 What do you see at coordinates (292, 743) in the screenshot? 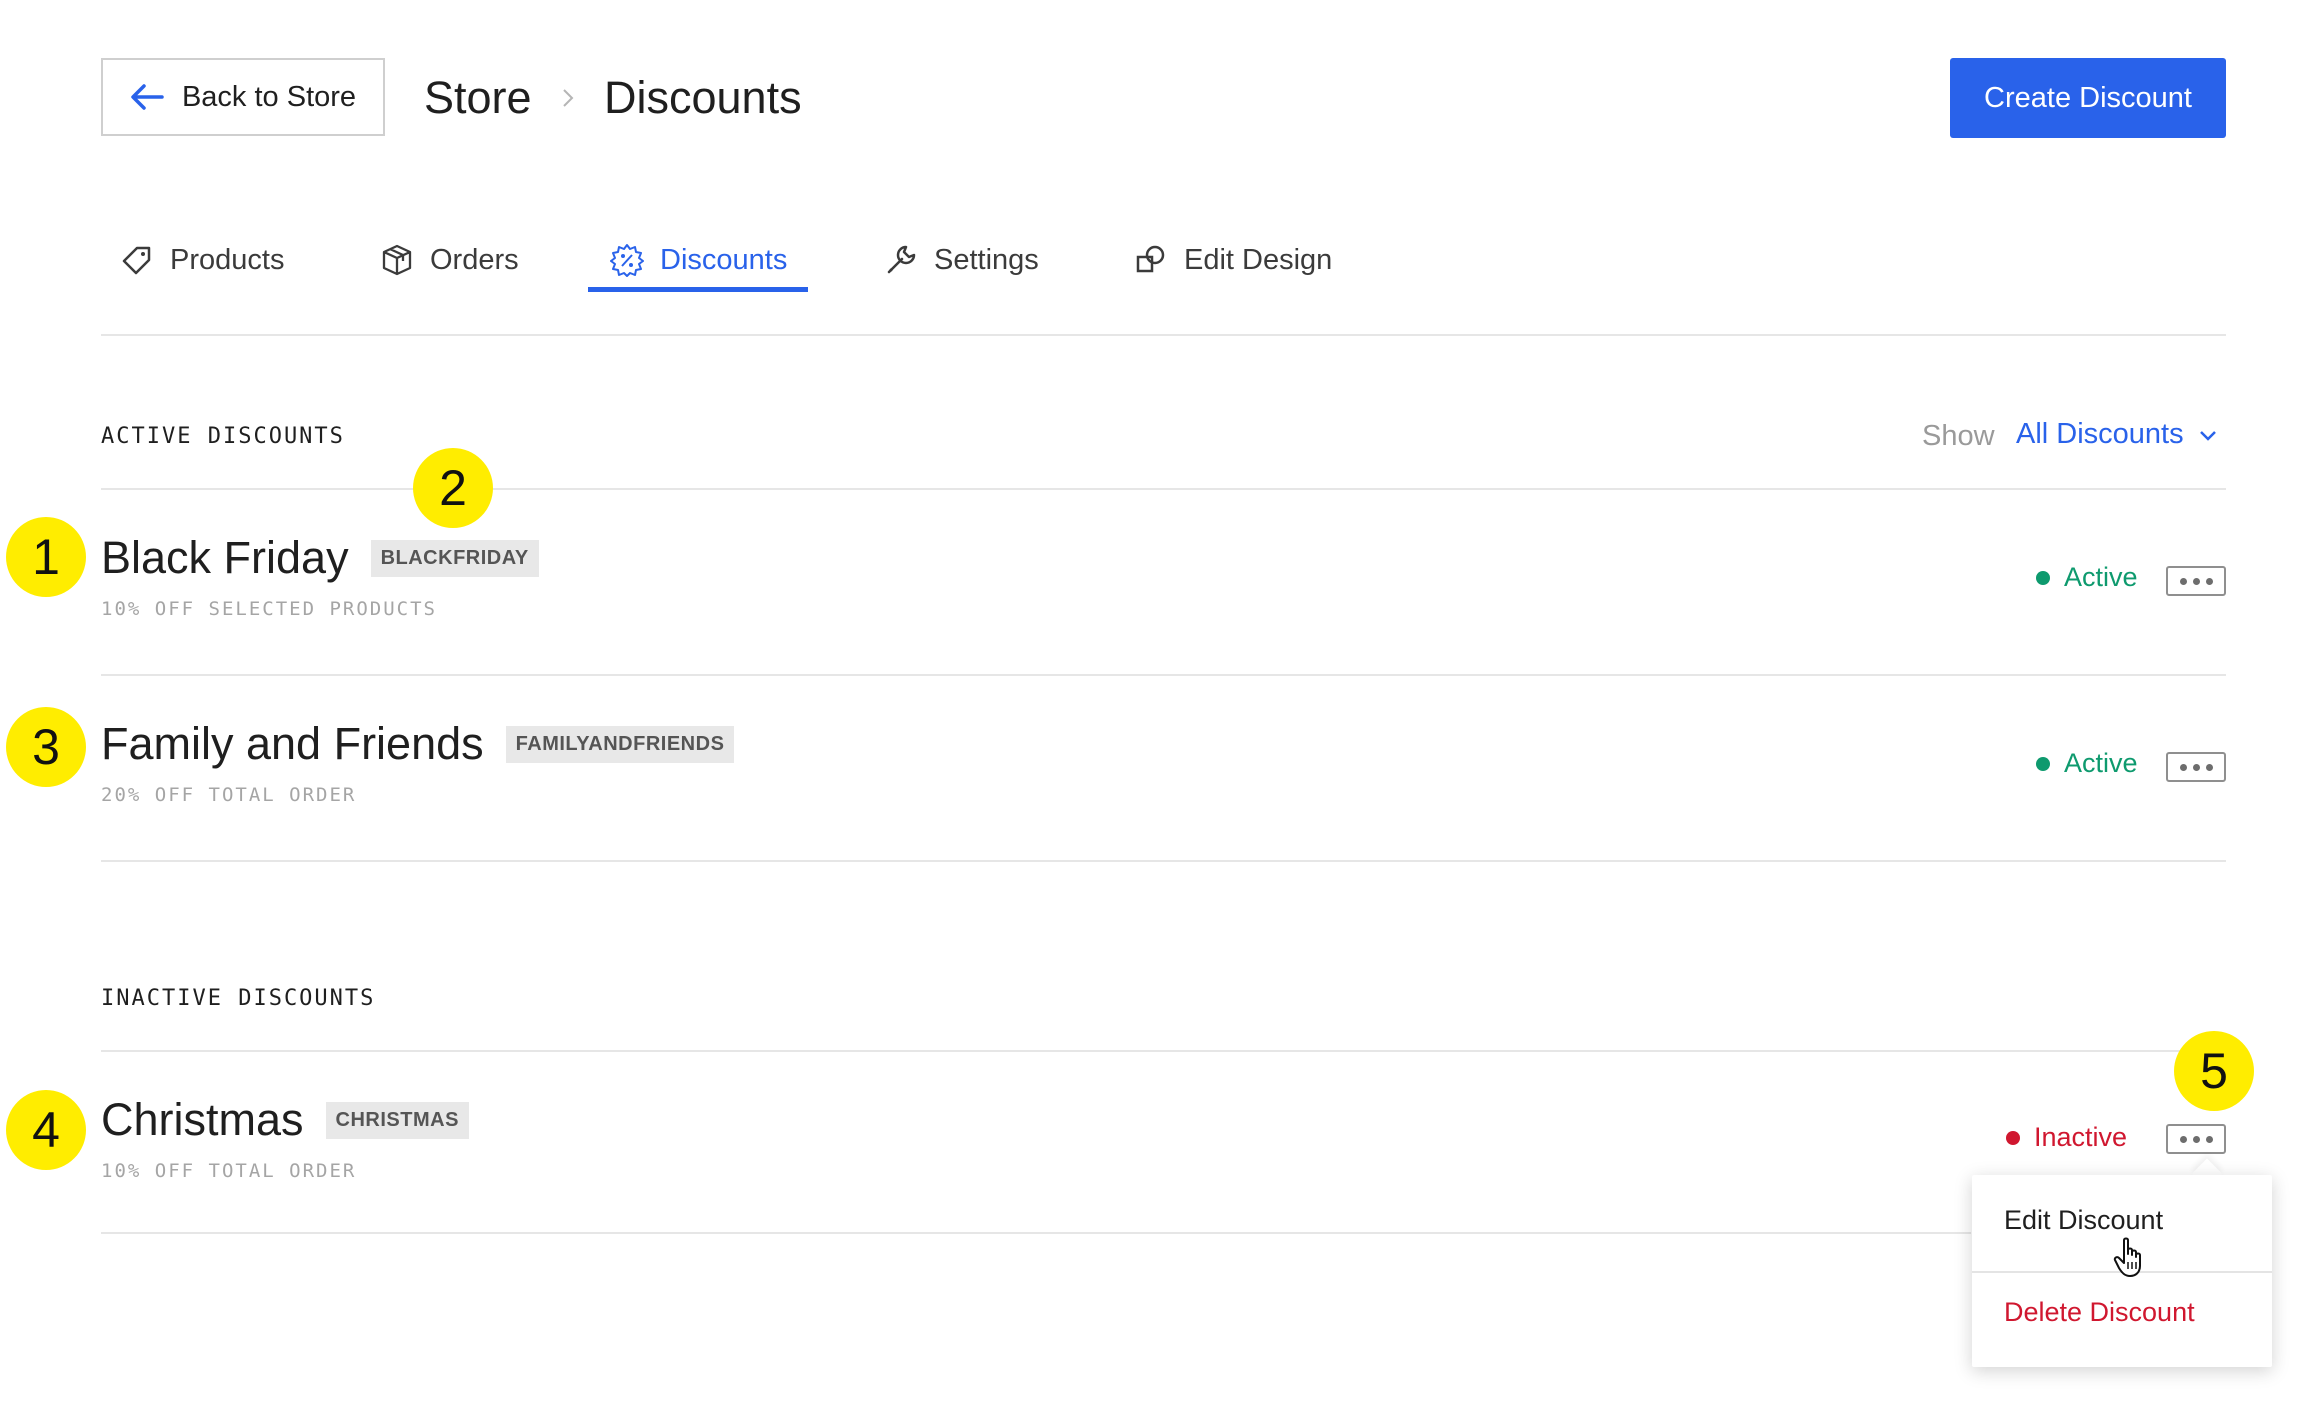
I see `discount-name: Family and Friends` at bounding box center [292, 743].